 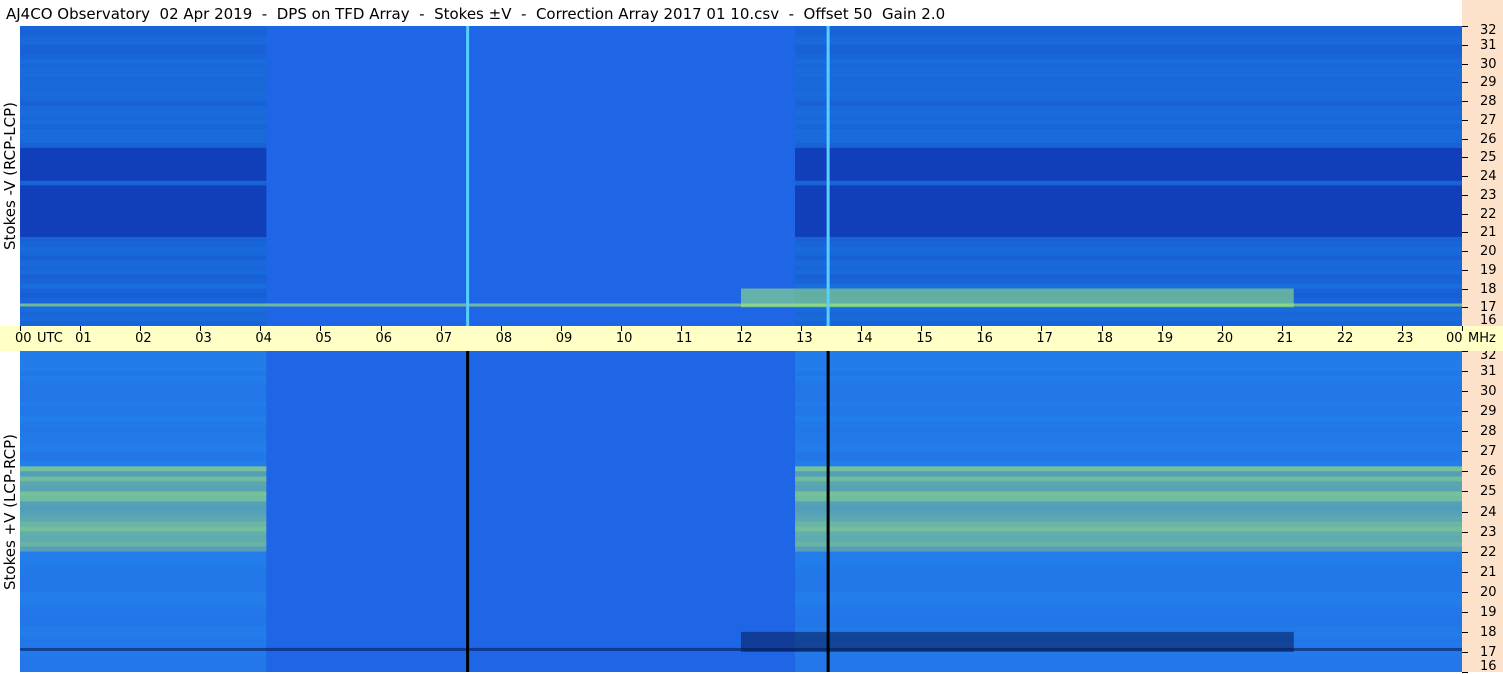 What do you see at coordinates (444, 338) in the screenshot?
I see `time-tick-label: 07` at bounding box center [444, 338].